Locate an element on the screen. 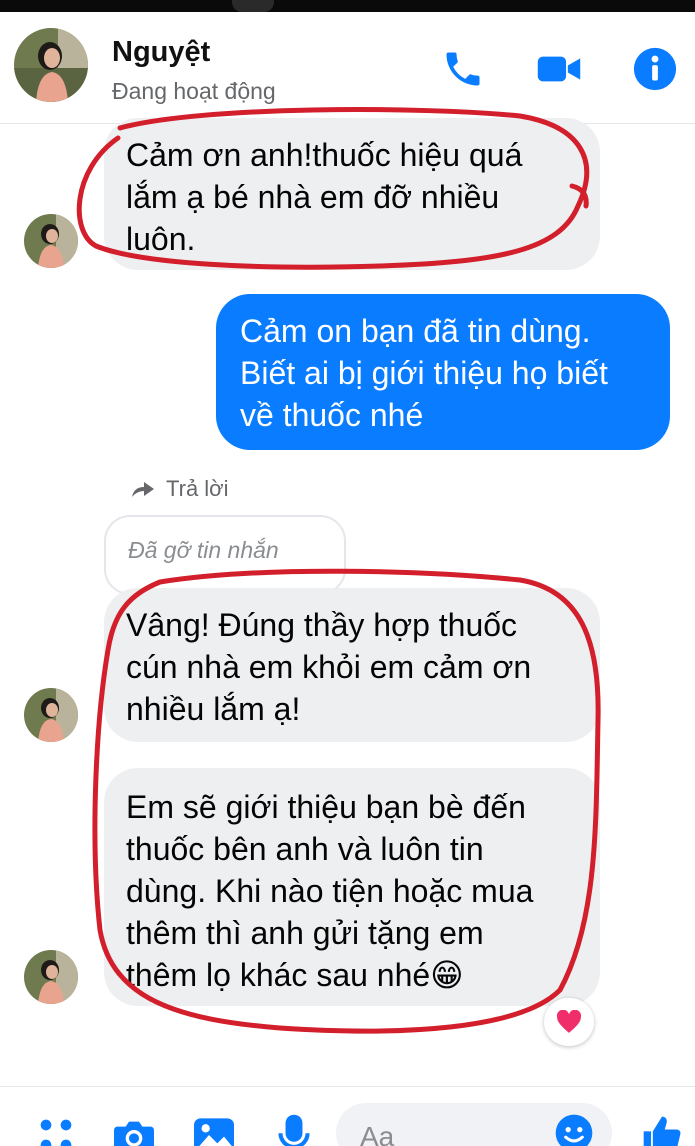 This screenshot has width=695, height=1146. microphone-icon is located at coordinates (294, 1129).